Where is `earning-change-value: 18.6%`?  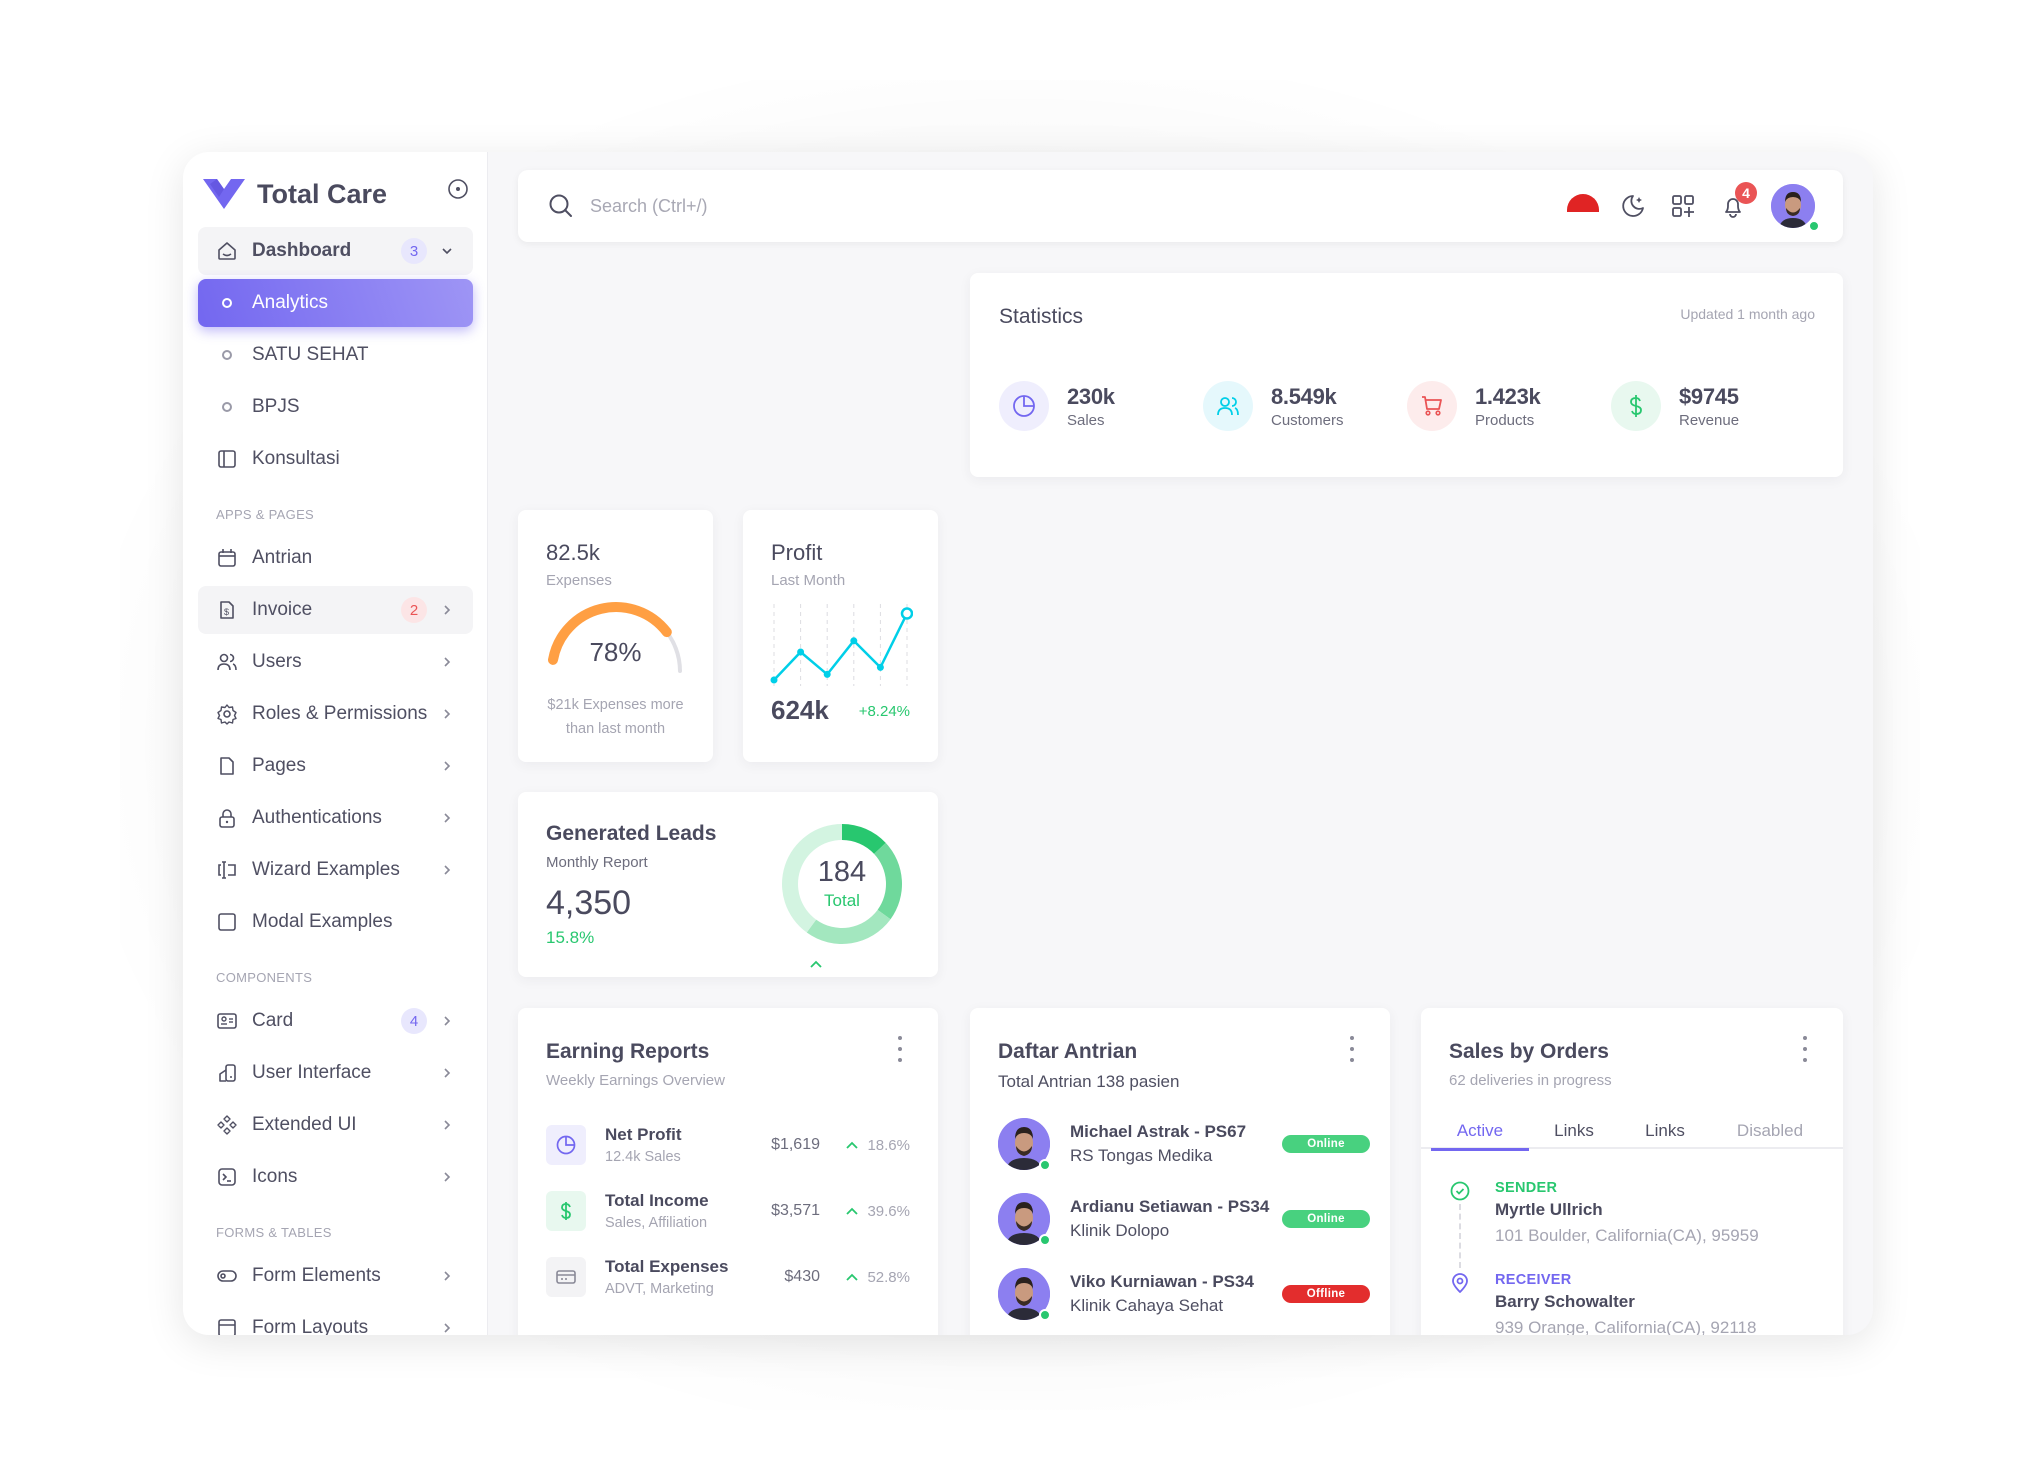
earning-change-value: 18.6% is located at coordinates (888, 1145).